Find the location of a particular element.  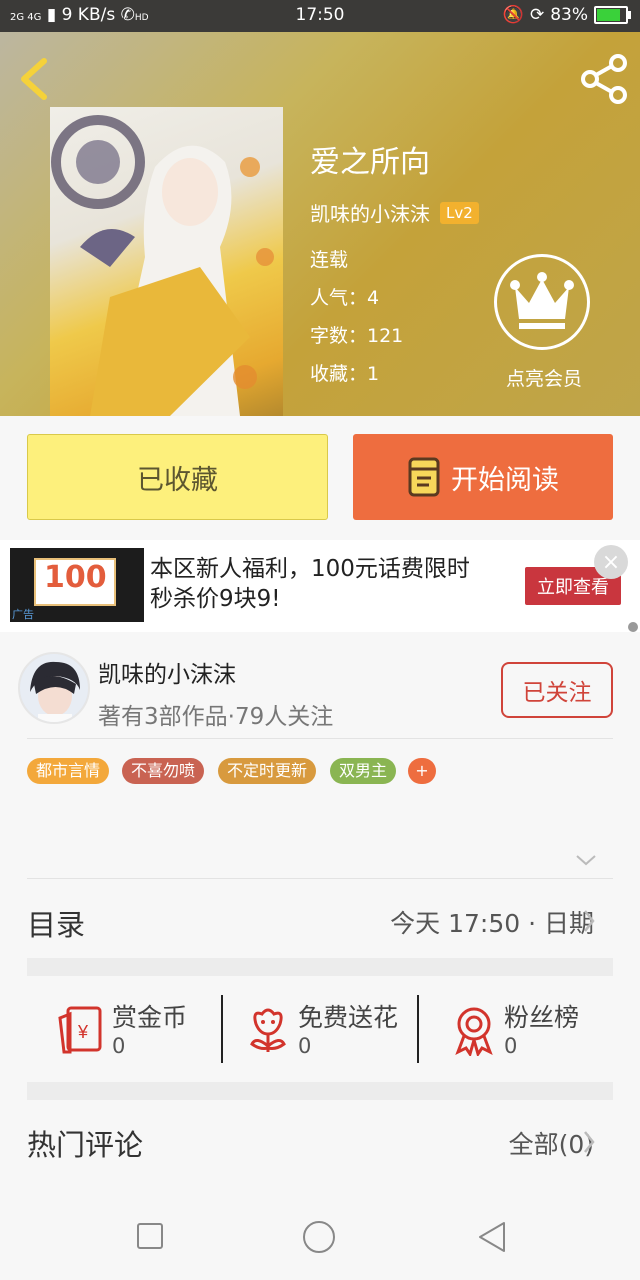

start-reading-button: 开始阅读 is located at coordinates (483, 477).